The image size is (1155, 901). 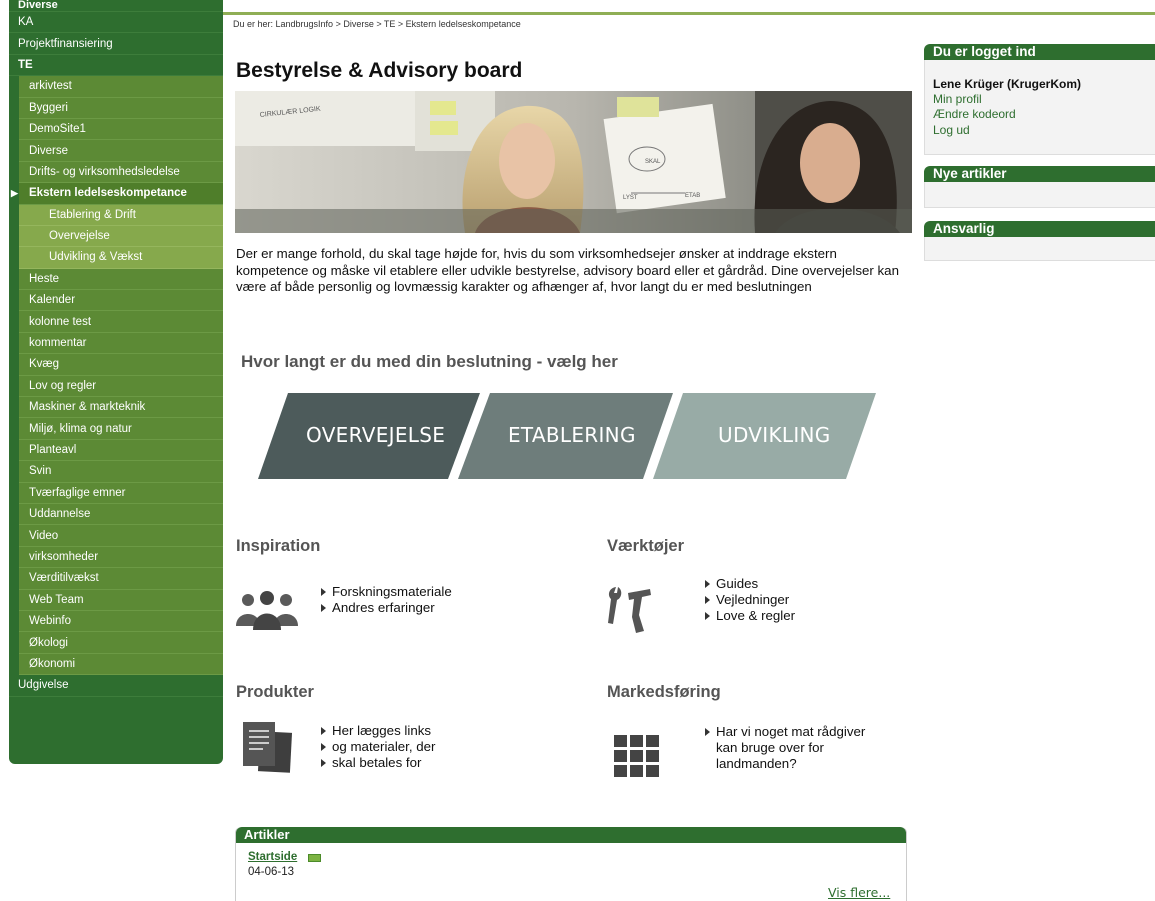 I want to click on sidebar-item-miljø-klima-og-natur: Miljø, klima og natur, so click(x=121, y=429).